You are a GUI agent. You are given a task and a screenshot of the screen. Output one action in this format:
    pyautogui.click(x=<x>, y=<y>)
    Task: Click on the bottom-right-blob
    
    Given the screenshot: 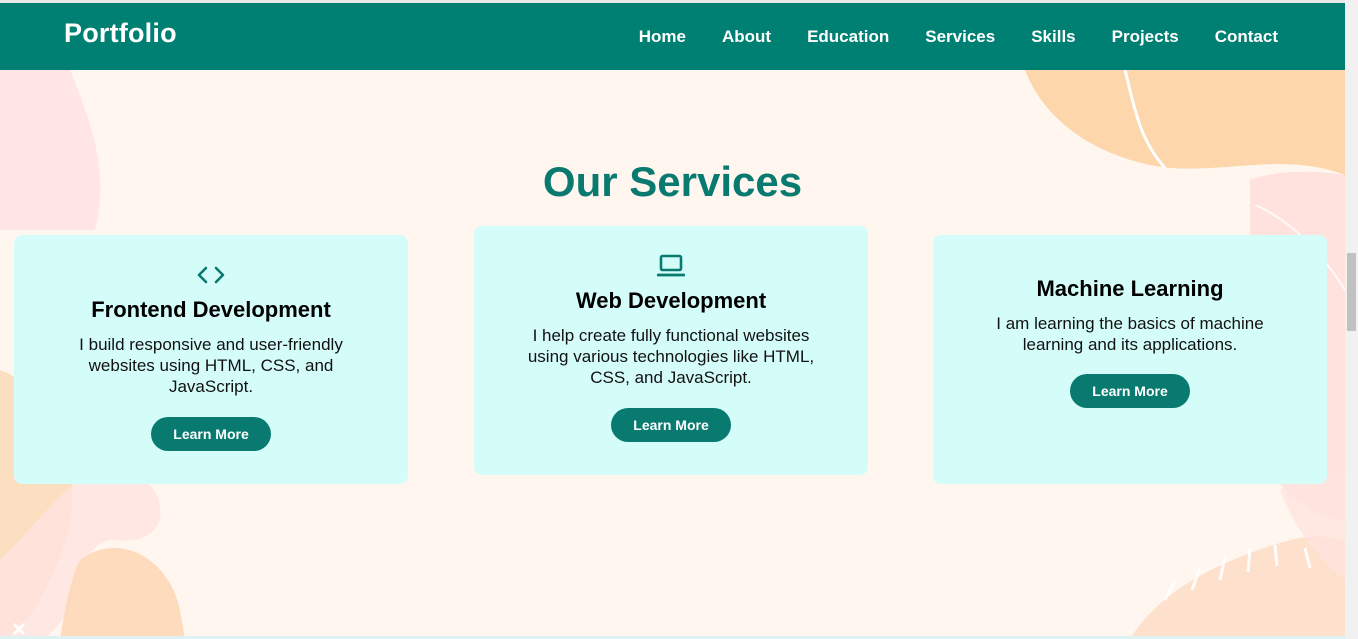 What is the action you would take?
    pyautogui.click(x=1237, y=587)
    